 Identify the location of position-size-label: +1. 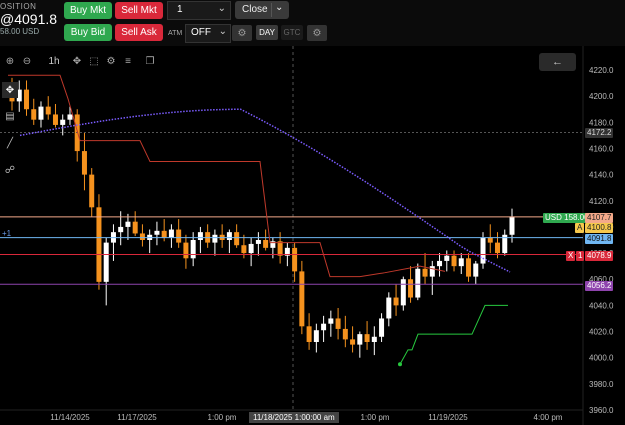
(7, 233).